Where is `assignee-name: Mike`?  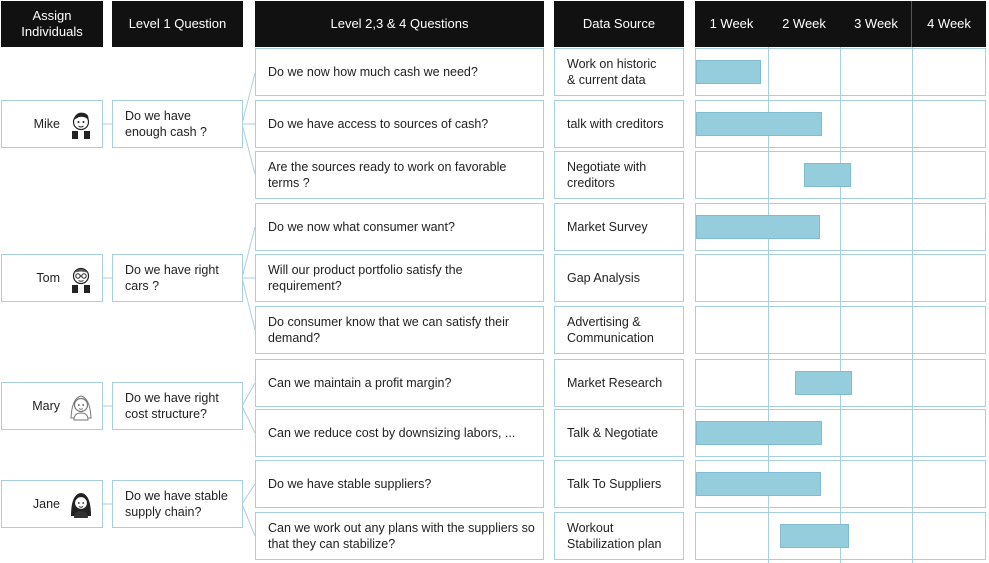 assignee-name: Mike is located at coordinates (46, 124).